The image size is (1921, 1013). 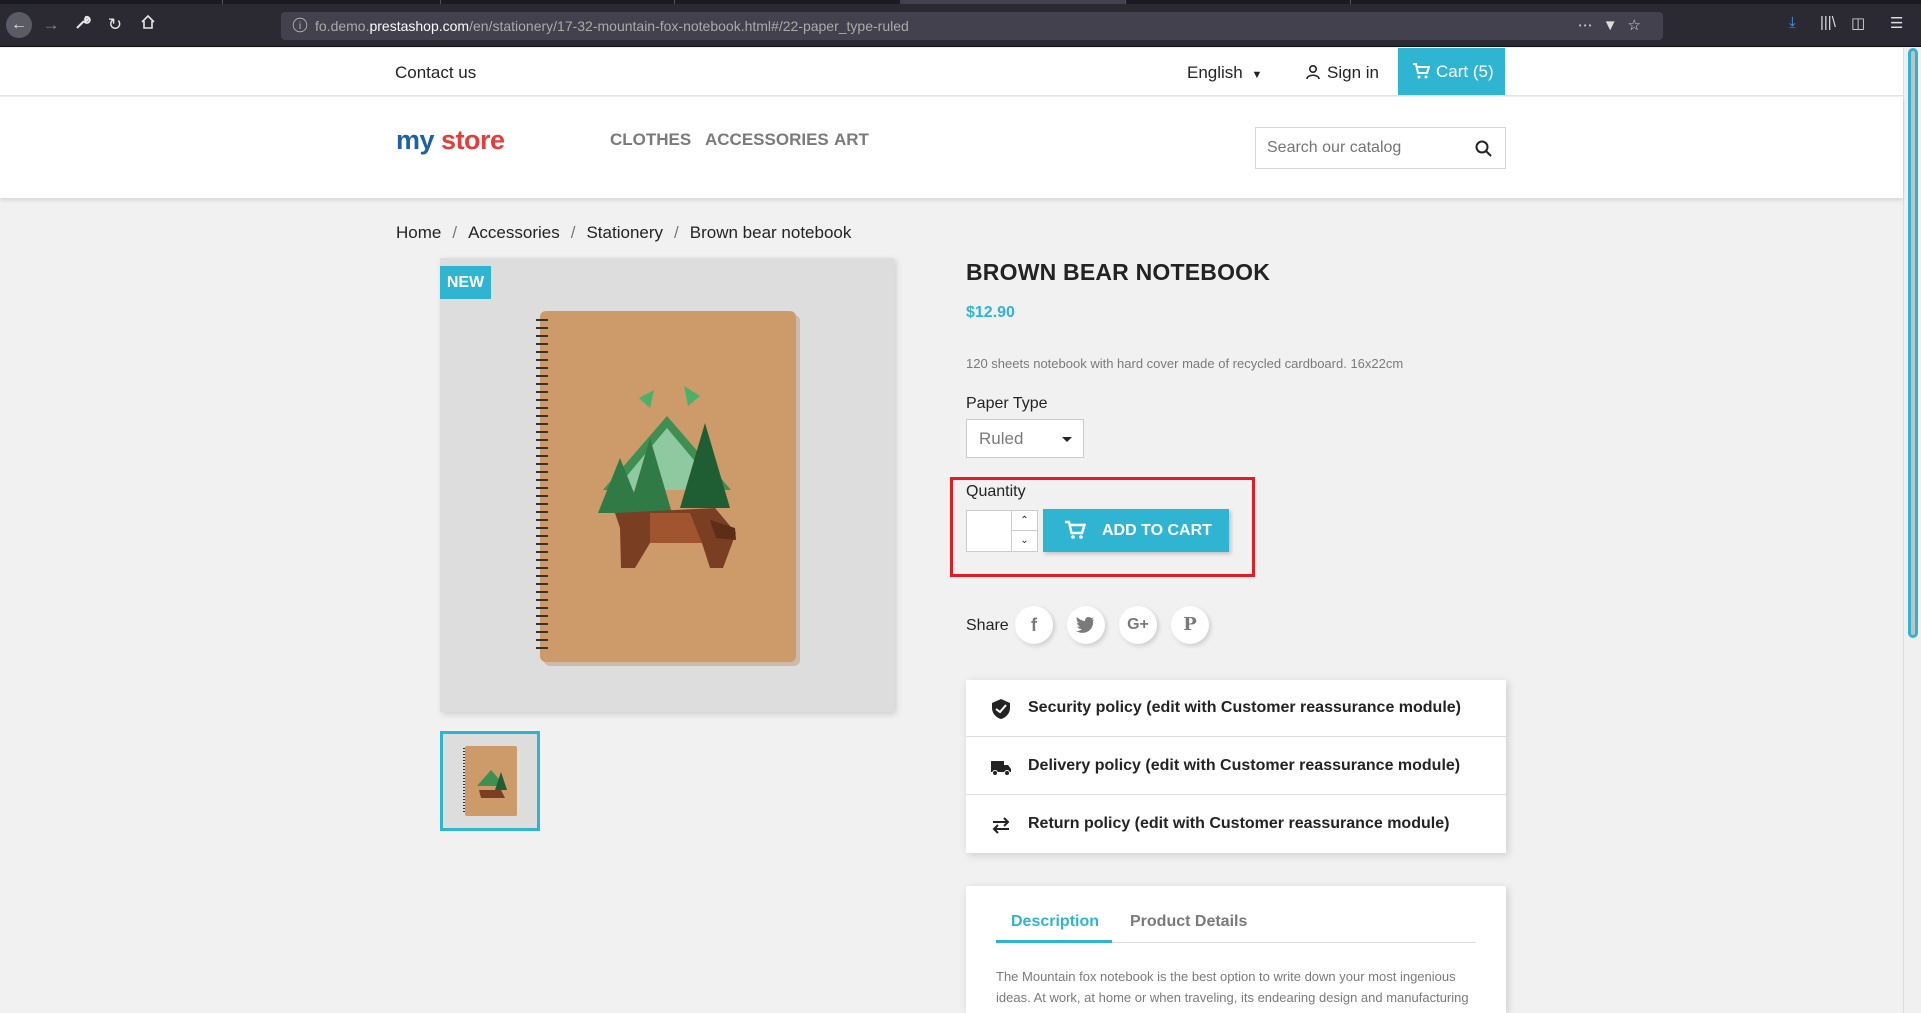 I want to click on tab-description: Description, so click(x=1055, y=922).